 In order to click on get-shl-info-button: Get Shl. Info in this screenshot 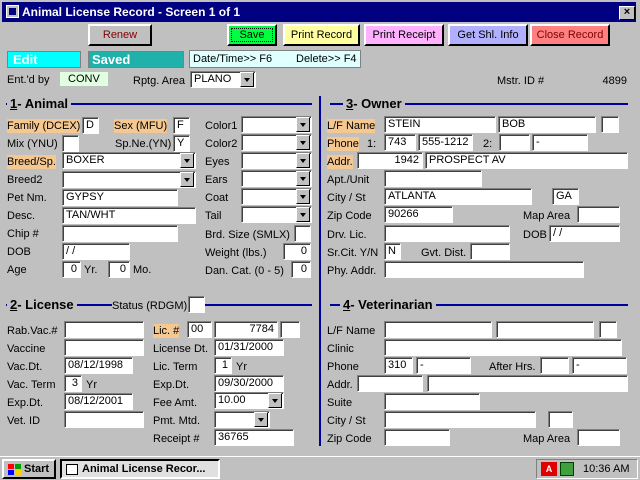, I will do `click(488, 35)`.